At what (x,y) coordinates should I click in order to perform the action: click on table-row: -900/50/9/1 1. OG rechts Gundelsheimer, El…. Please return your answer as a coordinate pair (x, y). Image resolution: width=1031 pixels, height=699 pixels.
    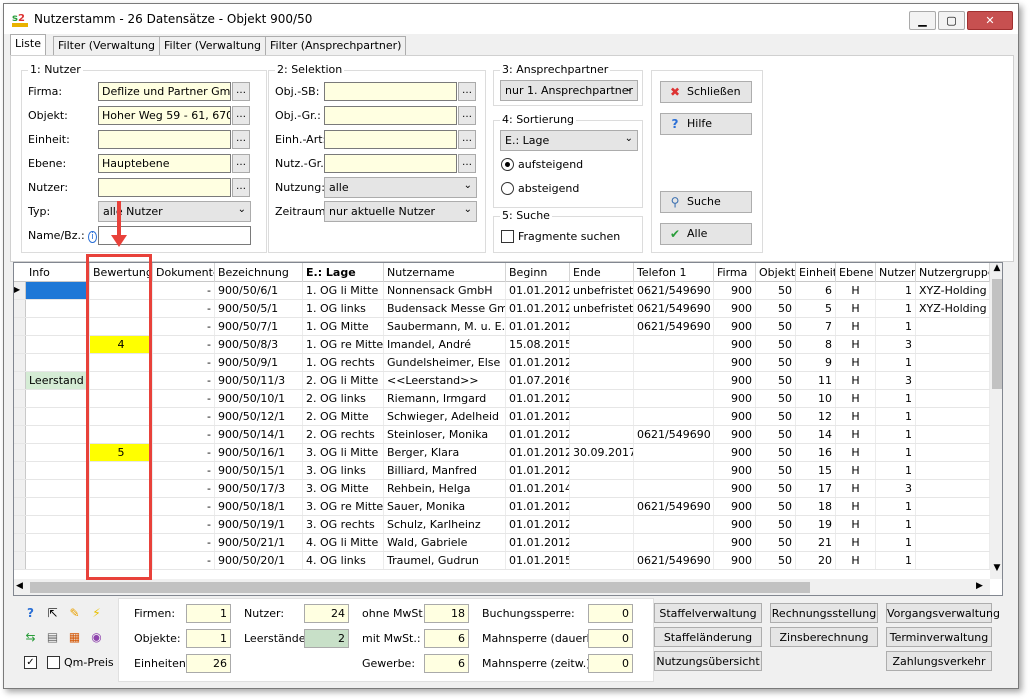
    Looking at the image, I should click on (502, 363).